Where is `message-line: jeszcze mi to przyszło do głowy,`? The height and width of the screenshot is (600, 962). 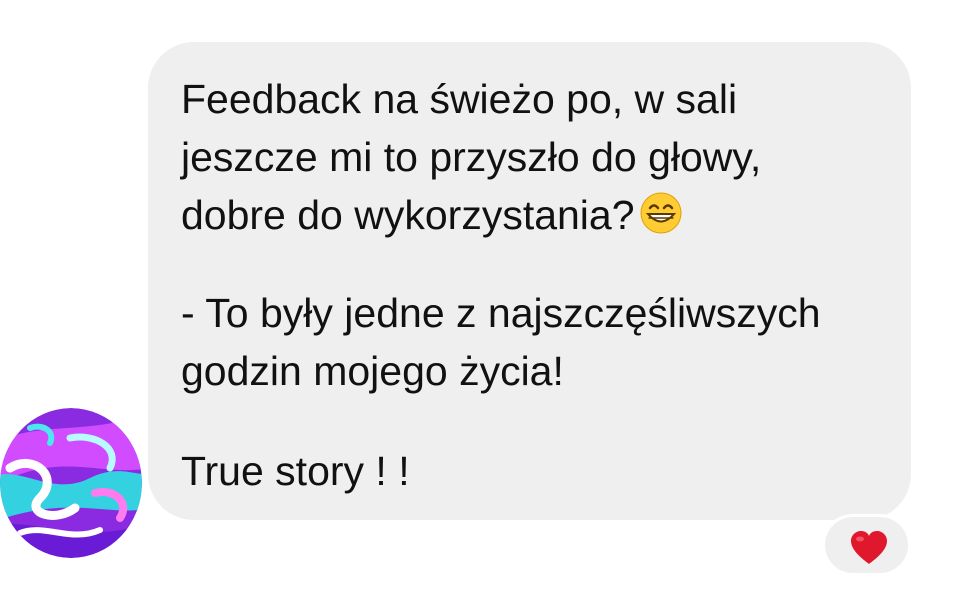
message-line: jeszcze mi to przyszło do głowy, is located at coordinates (471, 157).